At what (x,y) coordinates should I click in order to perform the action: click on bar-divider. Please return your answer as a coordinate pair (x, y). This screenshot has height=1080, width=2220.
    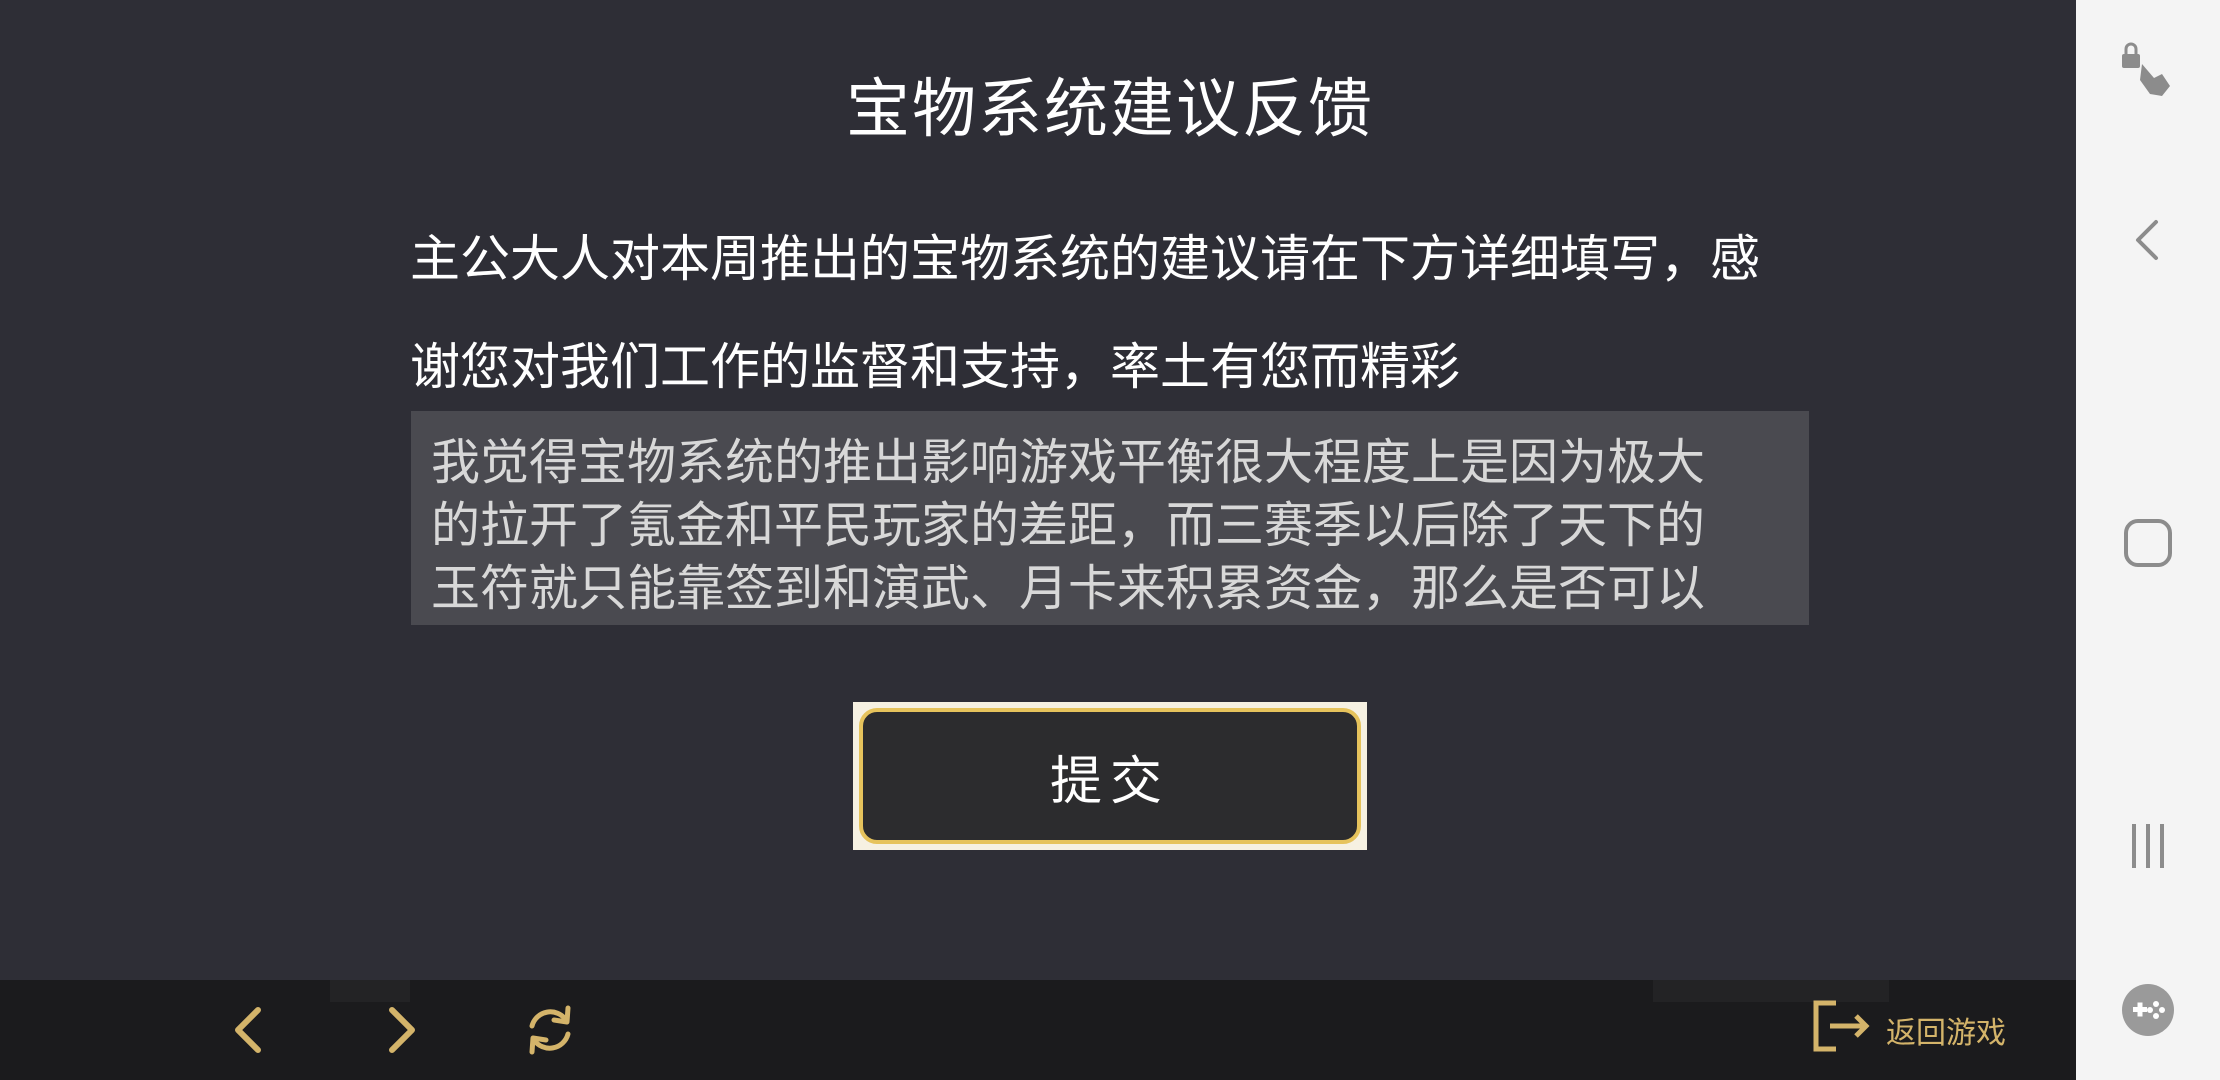
    Looking at the image, I should click on (370, 991).